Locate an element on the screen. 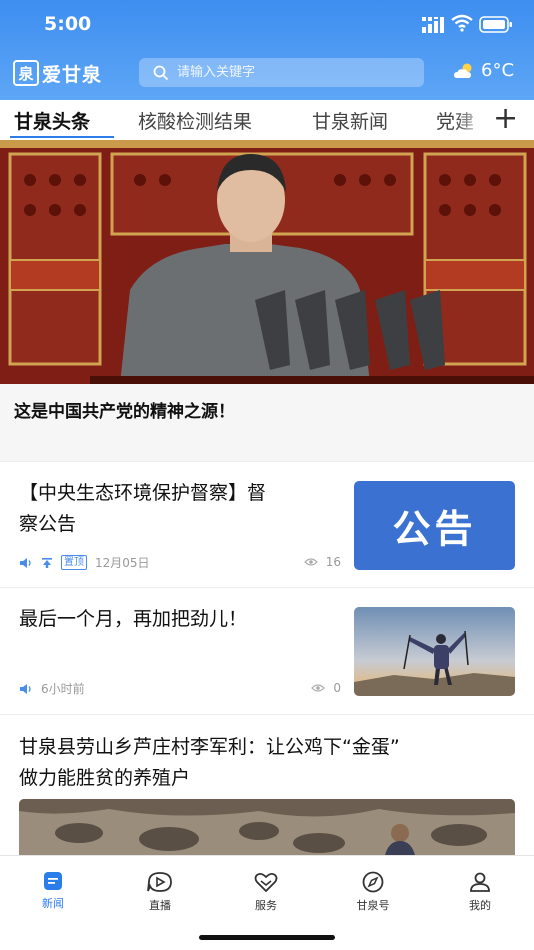 This screenshot has height=950, width=534. news-thumbnail: 公告 is located at coordinates (434, 525).